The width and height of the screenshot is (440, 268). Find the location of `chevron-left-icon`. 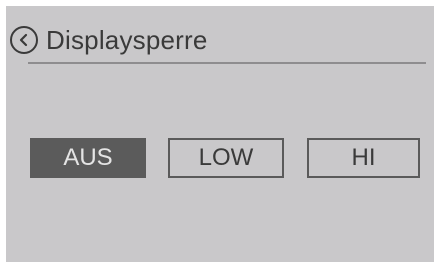

chevron-left-icon is located at coordinates (23, 40).